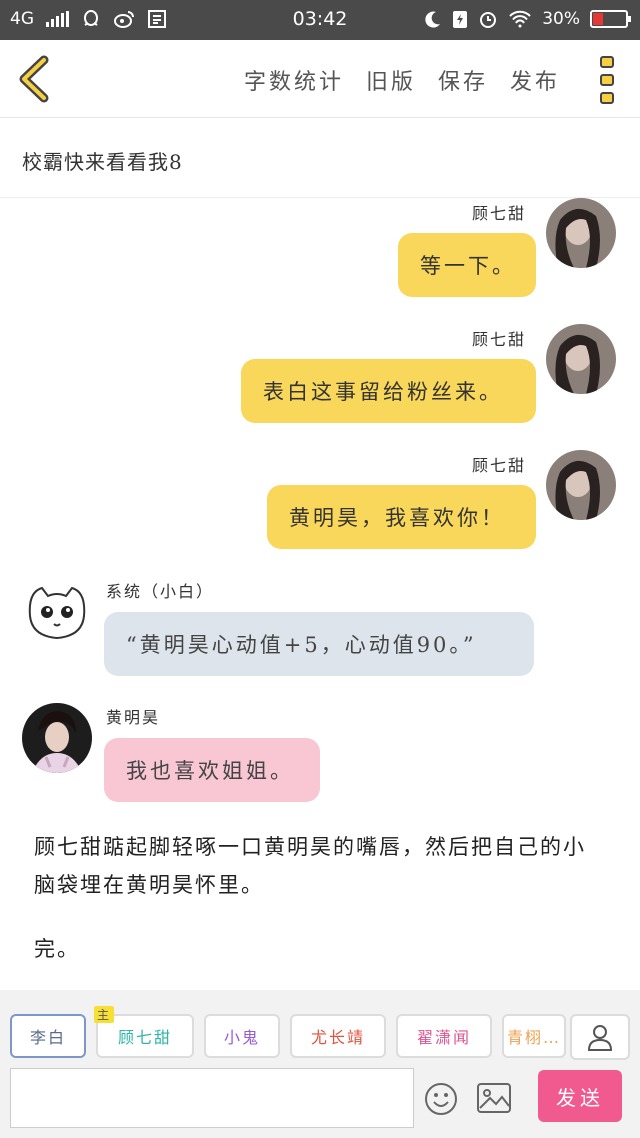 Image resolution: width=640 pixels, height=1138 pixels. What do you see at coordinates (320, 20) in the screenshot?
I see `status-bar: 4G 03:42 30%` at bounding box center [320, 20].